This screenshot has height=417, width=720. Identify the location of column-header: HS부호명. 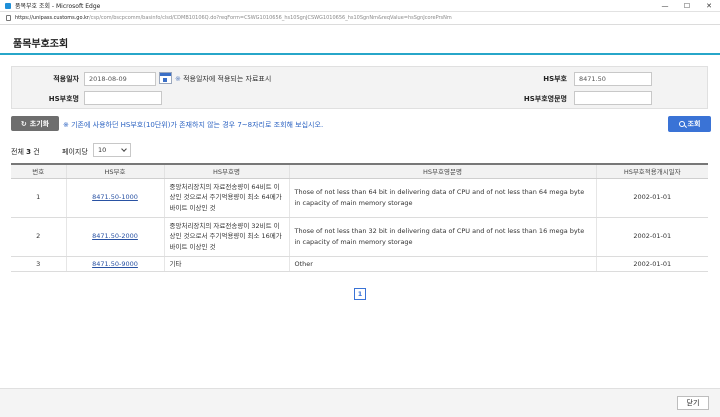
(226, 171).